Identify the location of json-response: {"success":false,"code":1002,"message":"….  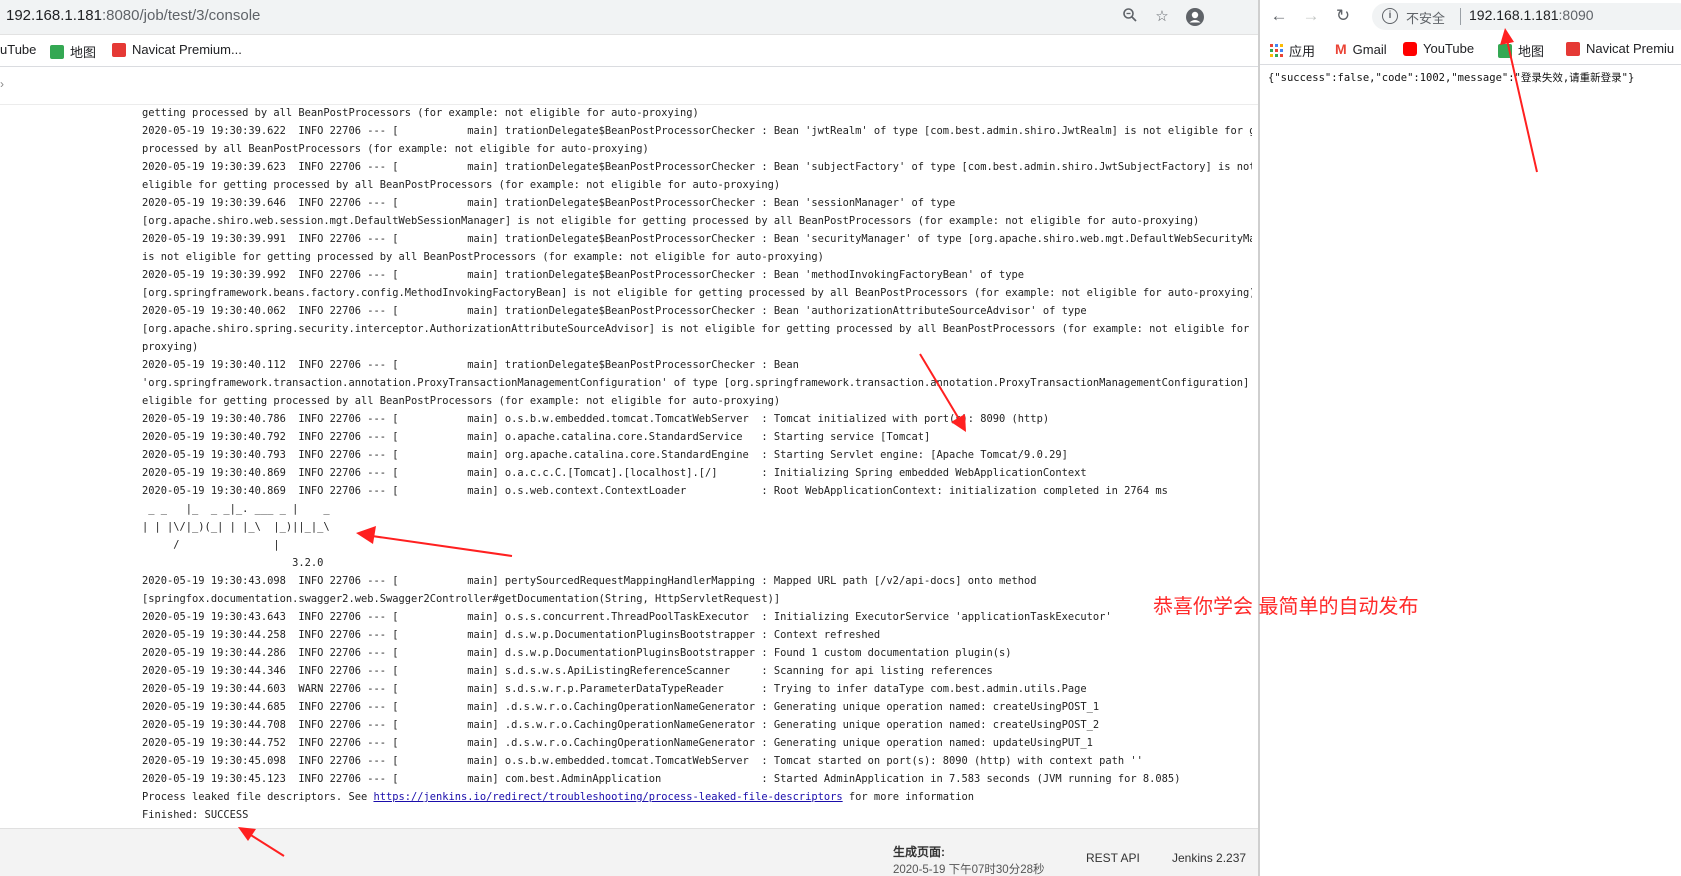
(1451, 78).